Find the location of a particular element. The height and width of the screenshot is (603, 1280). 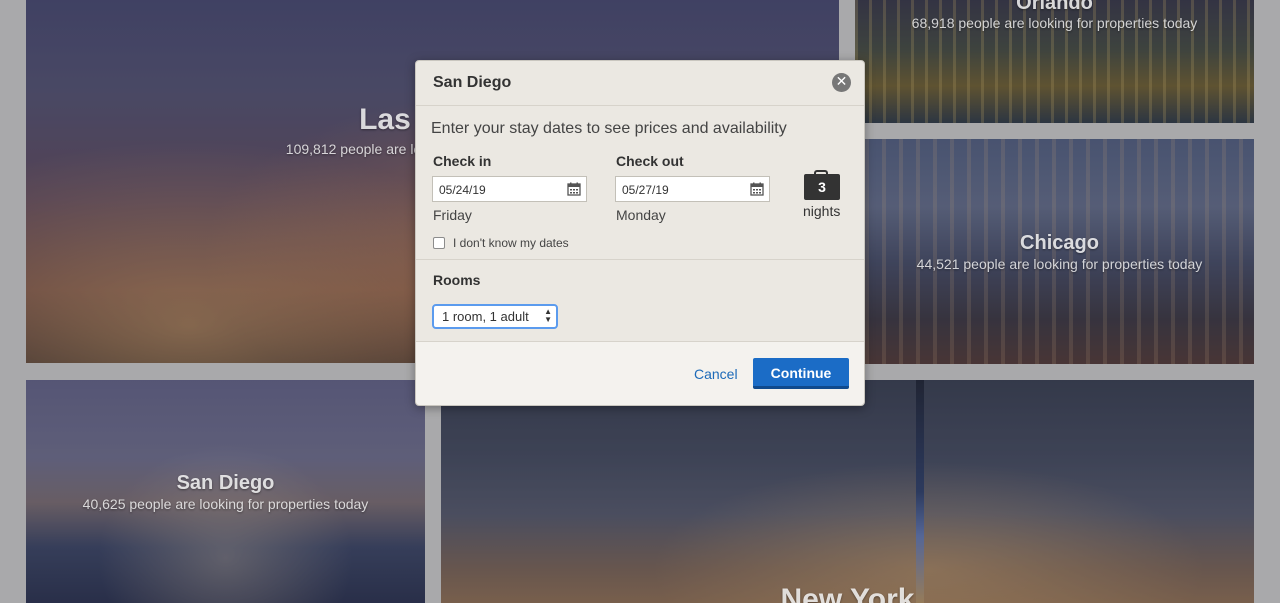

check-out-day: Monday is located at coordinates (641, 215).